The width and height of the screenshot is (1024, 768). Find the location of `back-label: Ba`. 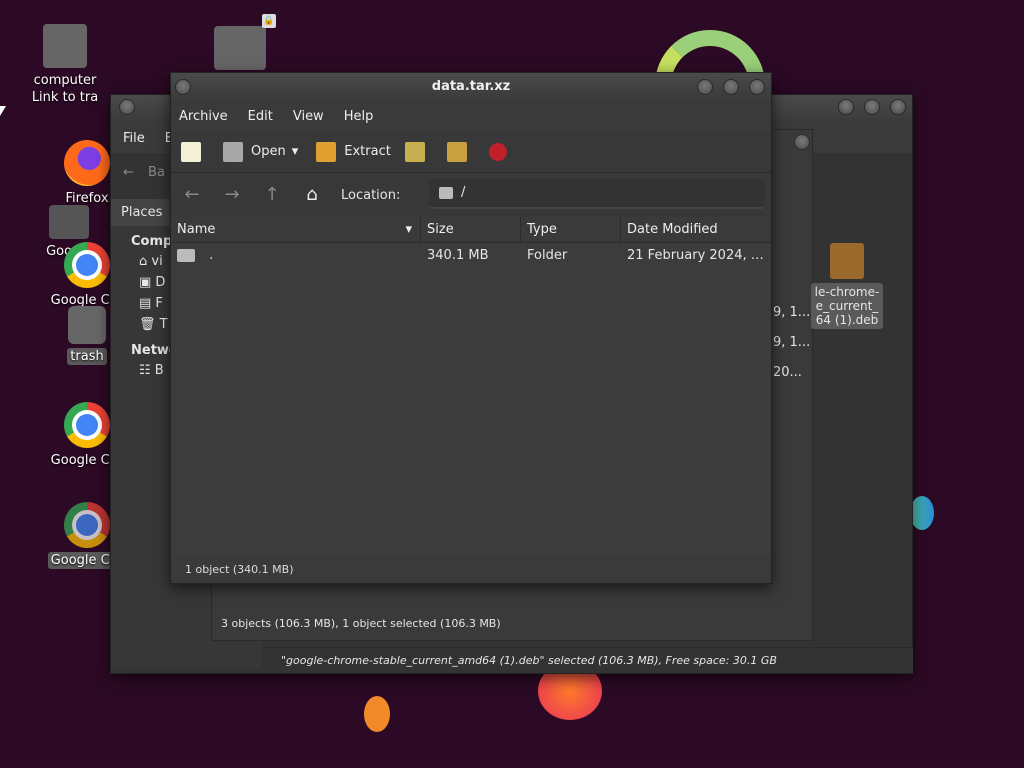

back-label: Ba is located at coordinates (156, 172).